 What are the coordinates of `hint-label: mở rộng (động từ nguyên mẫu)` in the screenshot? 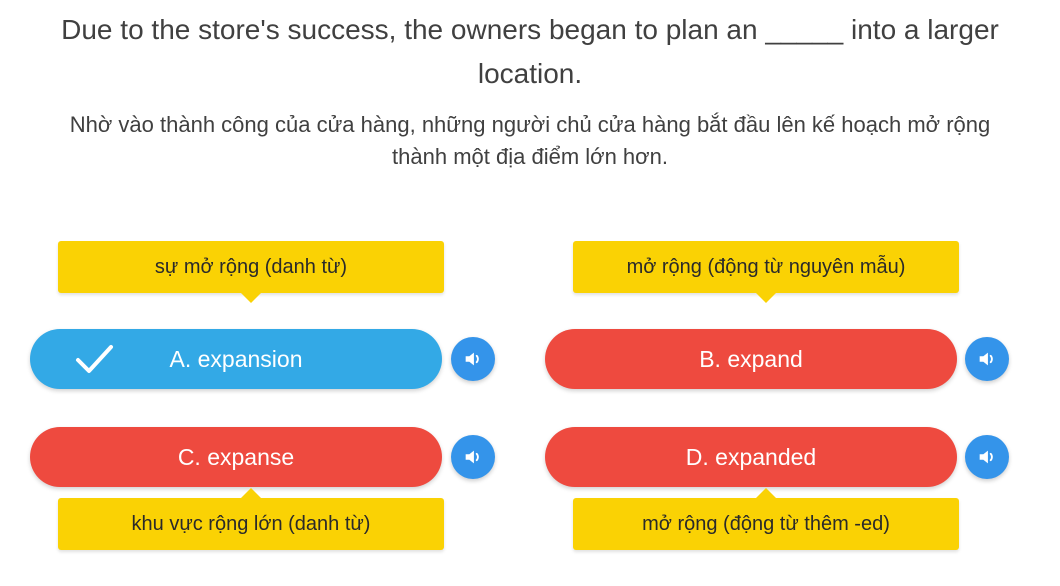 It's located at (766, 266).